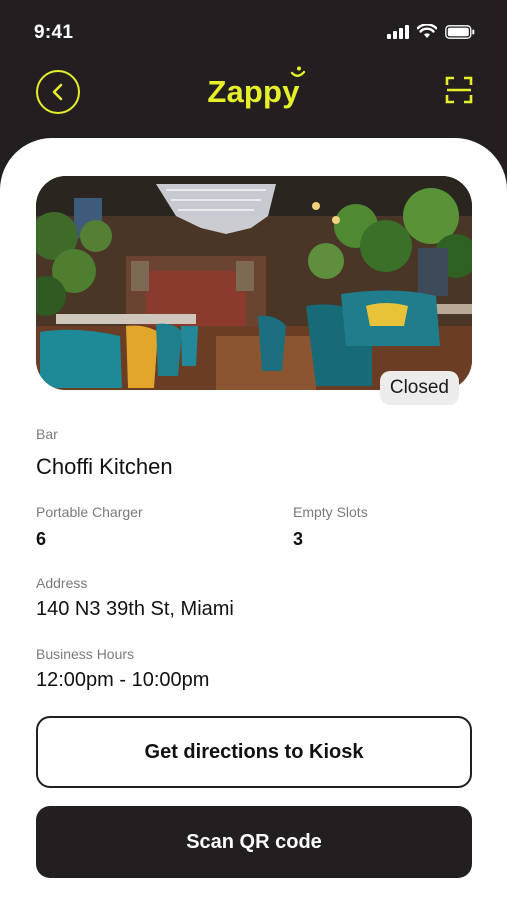 Image resolution: width=507 pixels, height=900 pixels. I want to click on scan-qr-button: Scan QR code, so click(254, 842).